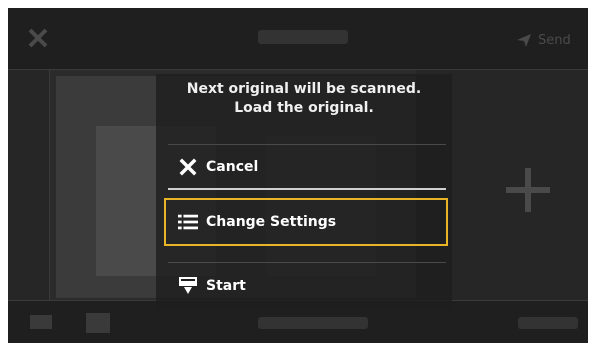 The height and width of the screenshot is (351, 596). Describe the element at coordinates (226, 285) in the screenshot. I see `start-button-label: Start` at that location.